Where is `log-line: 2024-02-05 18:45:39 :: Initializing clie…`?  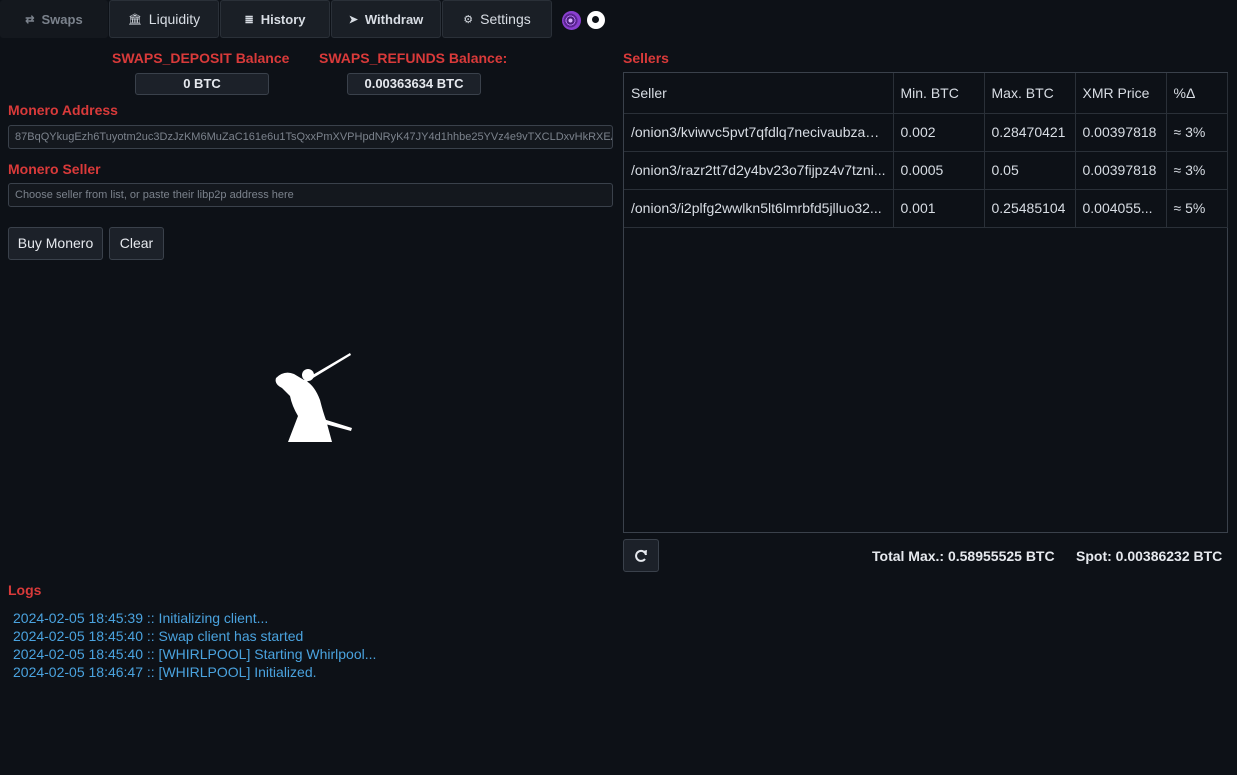
log-line: 2024-02-05 18:45:39 :: Initializing clie… is located at coordinates (141, 618).